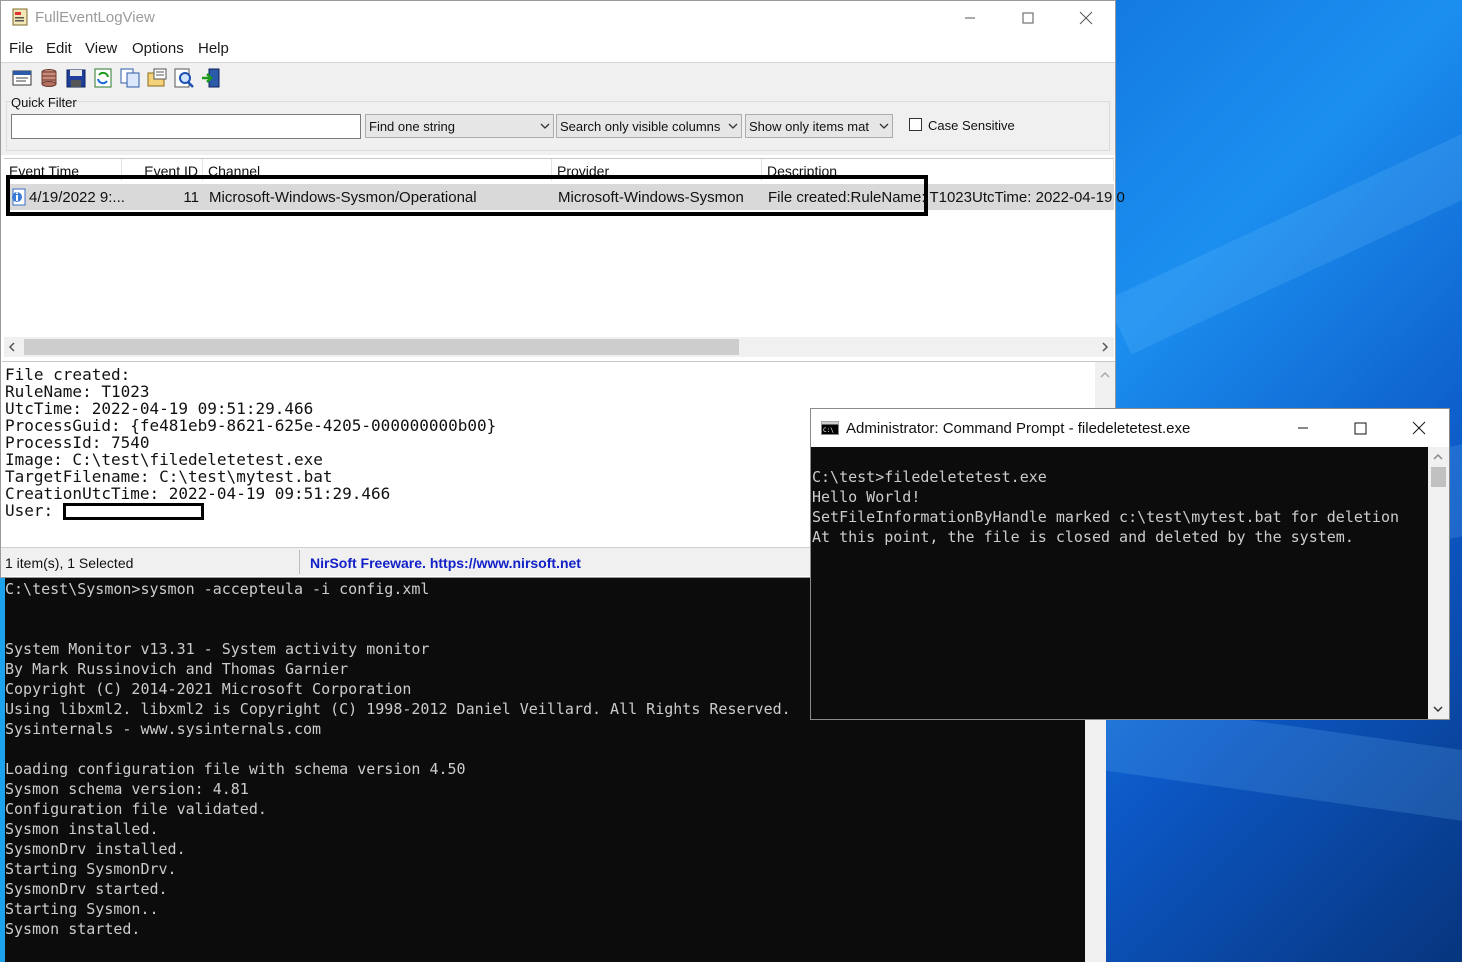 Image resolution: width=1462 pixels, height=962 pixels. I want to click on case-sensitive-label: Case Sensitive, so click(971, 125).